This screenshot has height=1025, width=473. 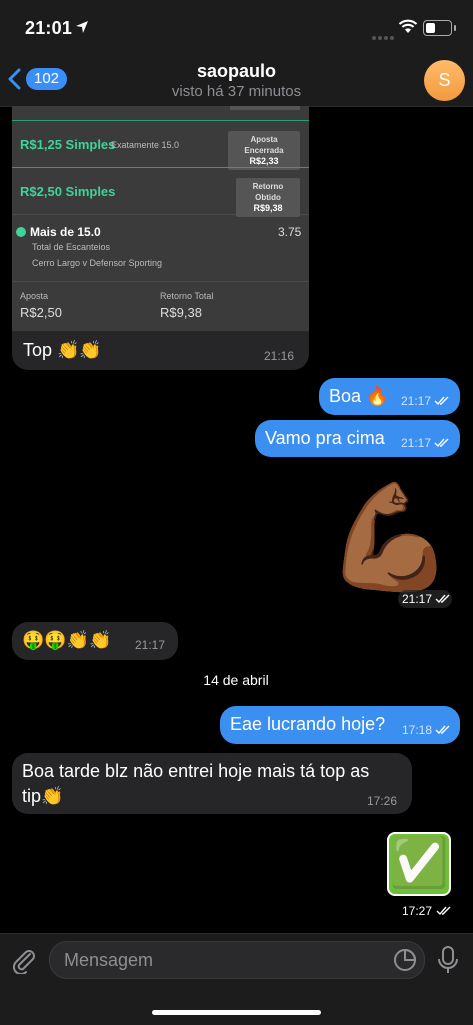 I want to click on home-indicator, so click(x=236, y=1012).